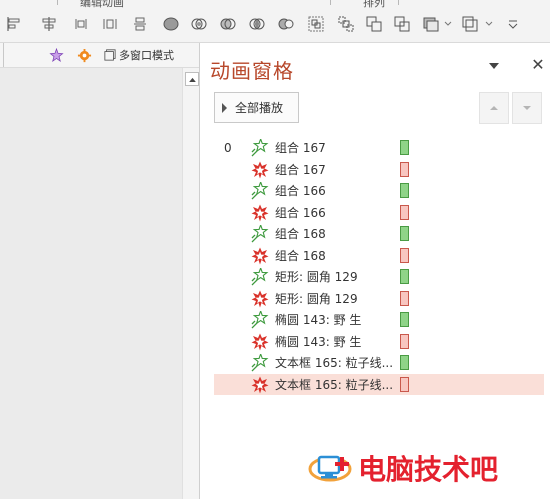 The height and width of the screenshot is (499, 550). Describe the element at coordinates (81, 24) in the screenshot. I see `align-right-edge-icon` at that location.